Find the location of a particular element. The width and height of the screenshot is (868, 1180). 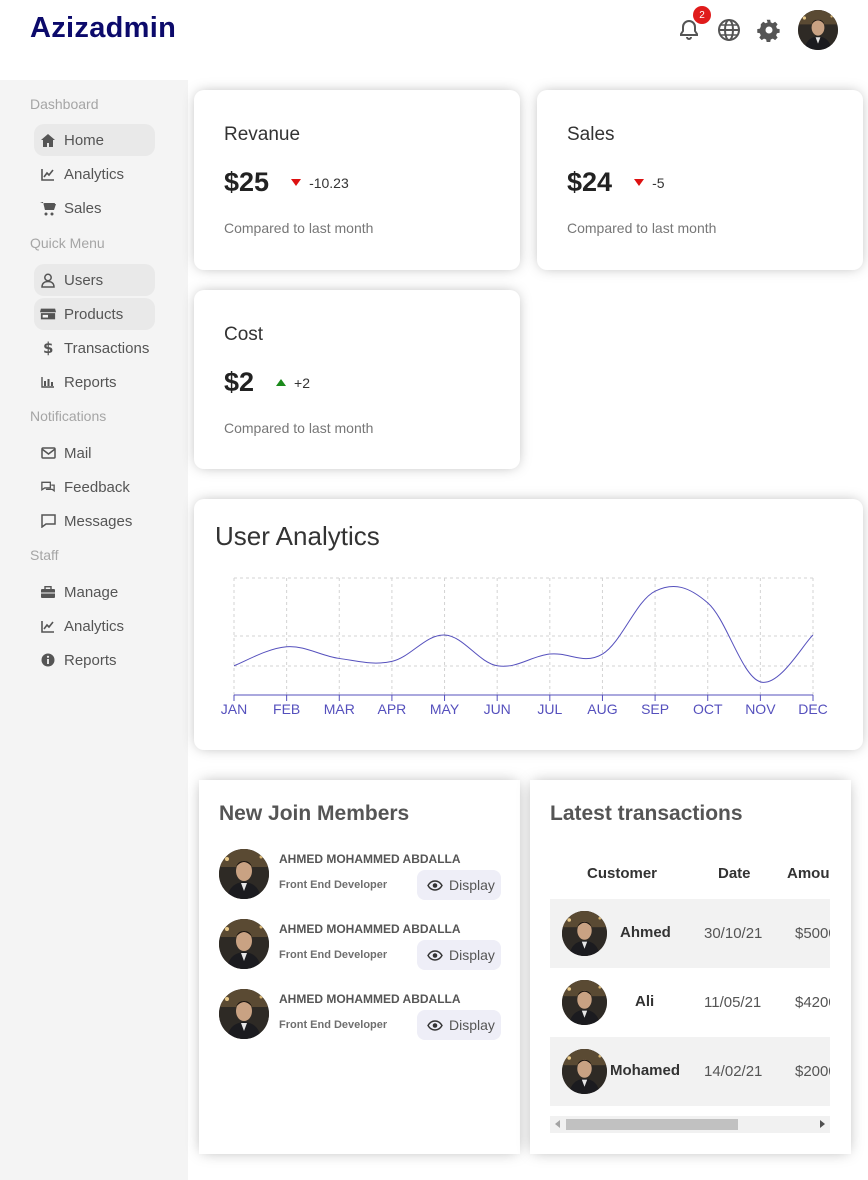

sidebar-item-label: Products is located at coordinates (94, 314).